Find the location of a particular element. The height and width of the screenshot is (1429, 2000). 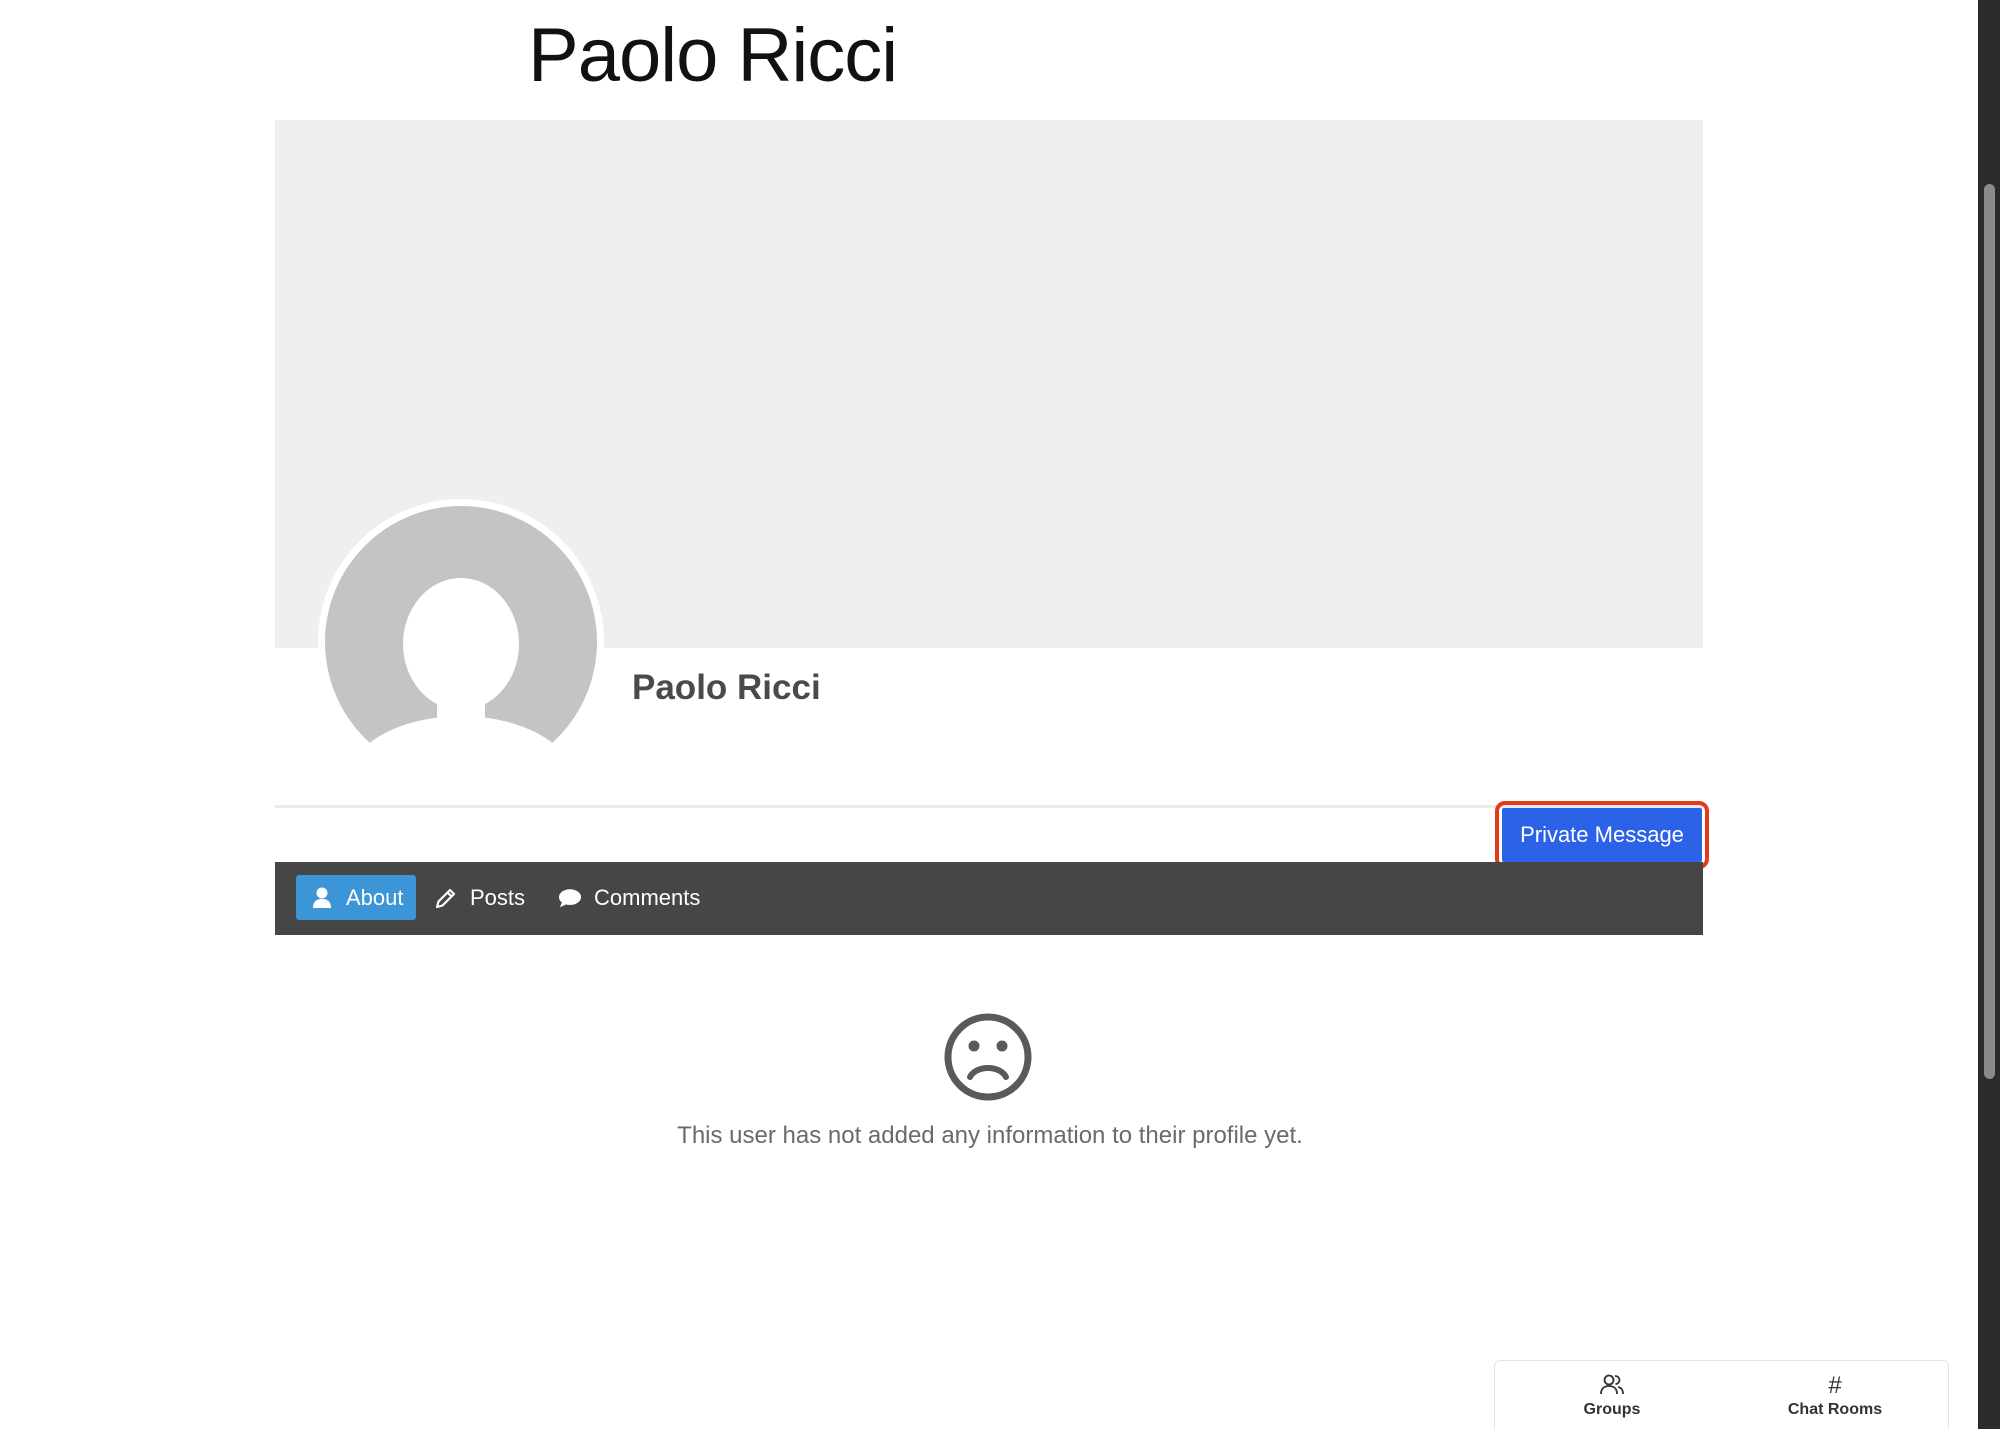

avatar-placeholder-icon is located at coordinates (461, 642).